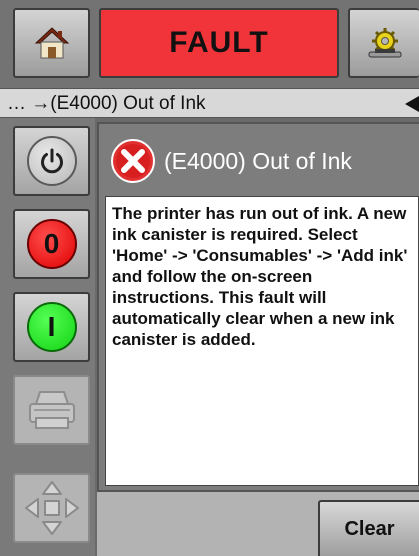  I want to click on clear-button: Clear, so click(368, 528).